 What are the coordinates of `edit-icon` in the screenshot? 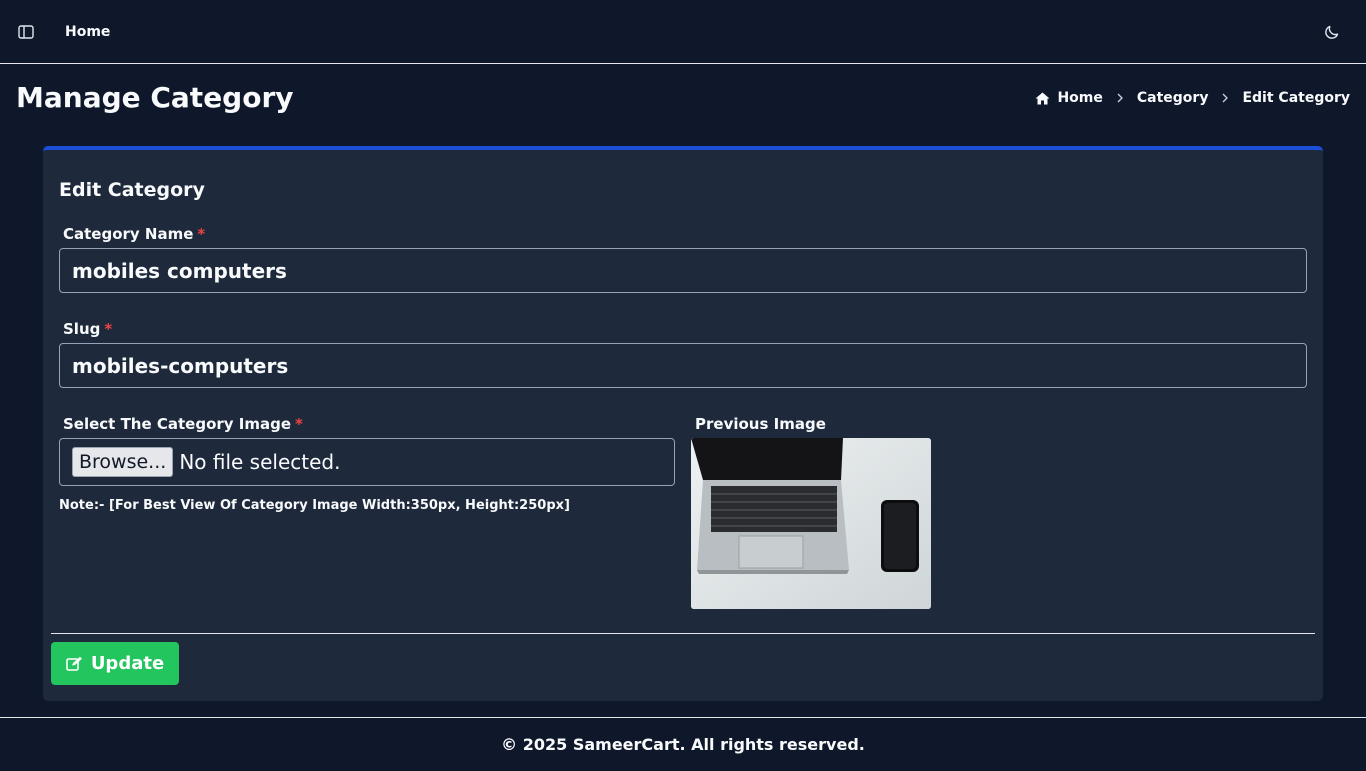 It's located at (74, 663).